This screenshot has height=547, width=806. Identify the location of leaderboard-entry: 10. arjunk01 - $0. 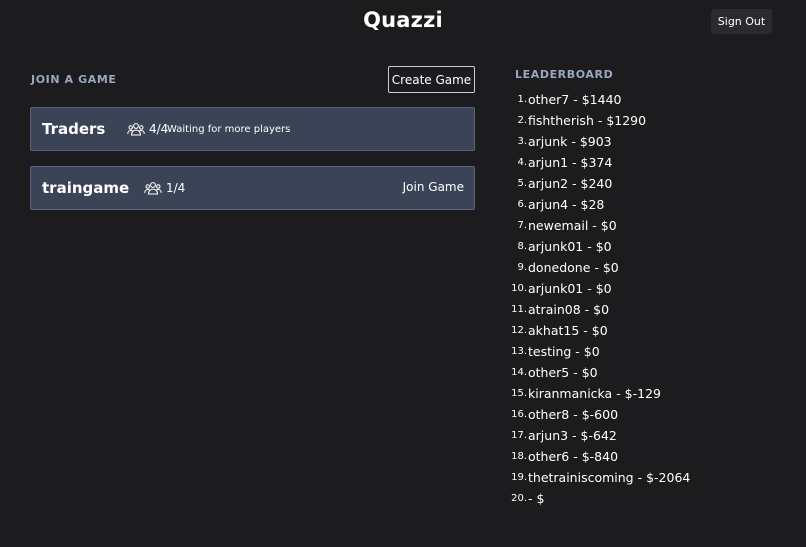
(598, 288).